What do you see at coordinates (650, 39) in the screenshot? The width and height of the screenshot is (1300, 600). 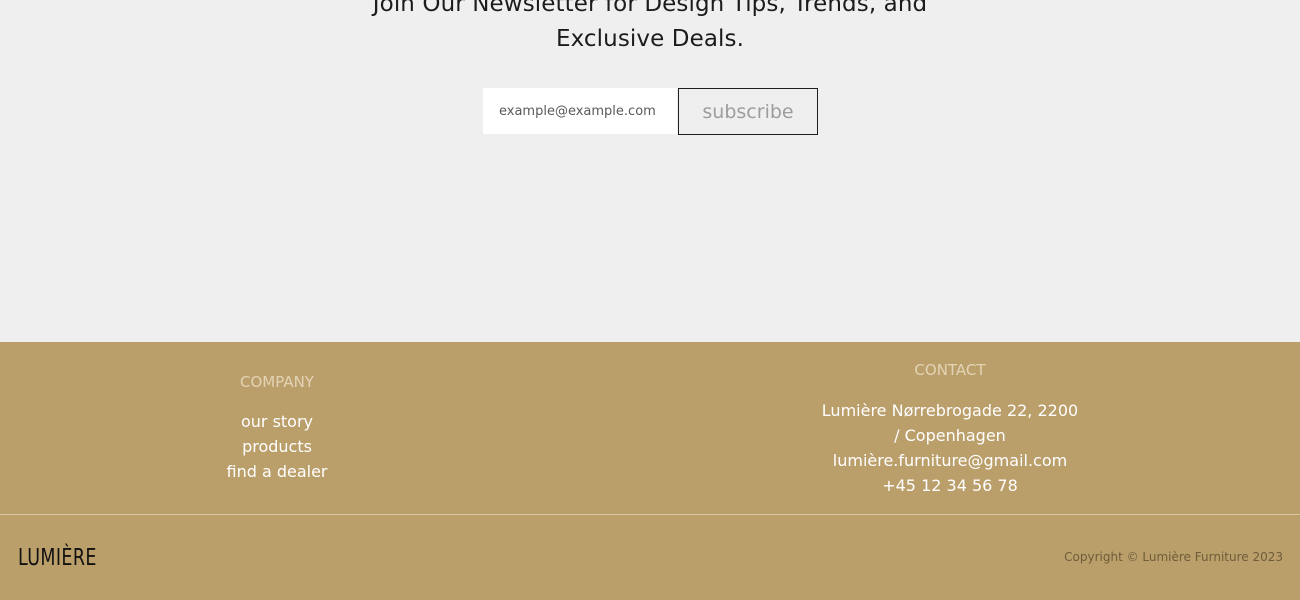 I see `newsletter-heading-line-2: Exclusive Deals.` at bounding box center [650, 39].